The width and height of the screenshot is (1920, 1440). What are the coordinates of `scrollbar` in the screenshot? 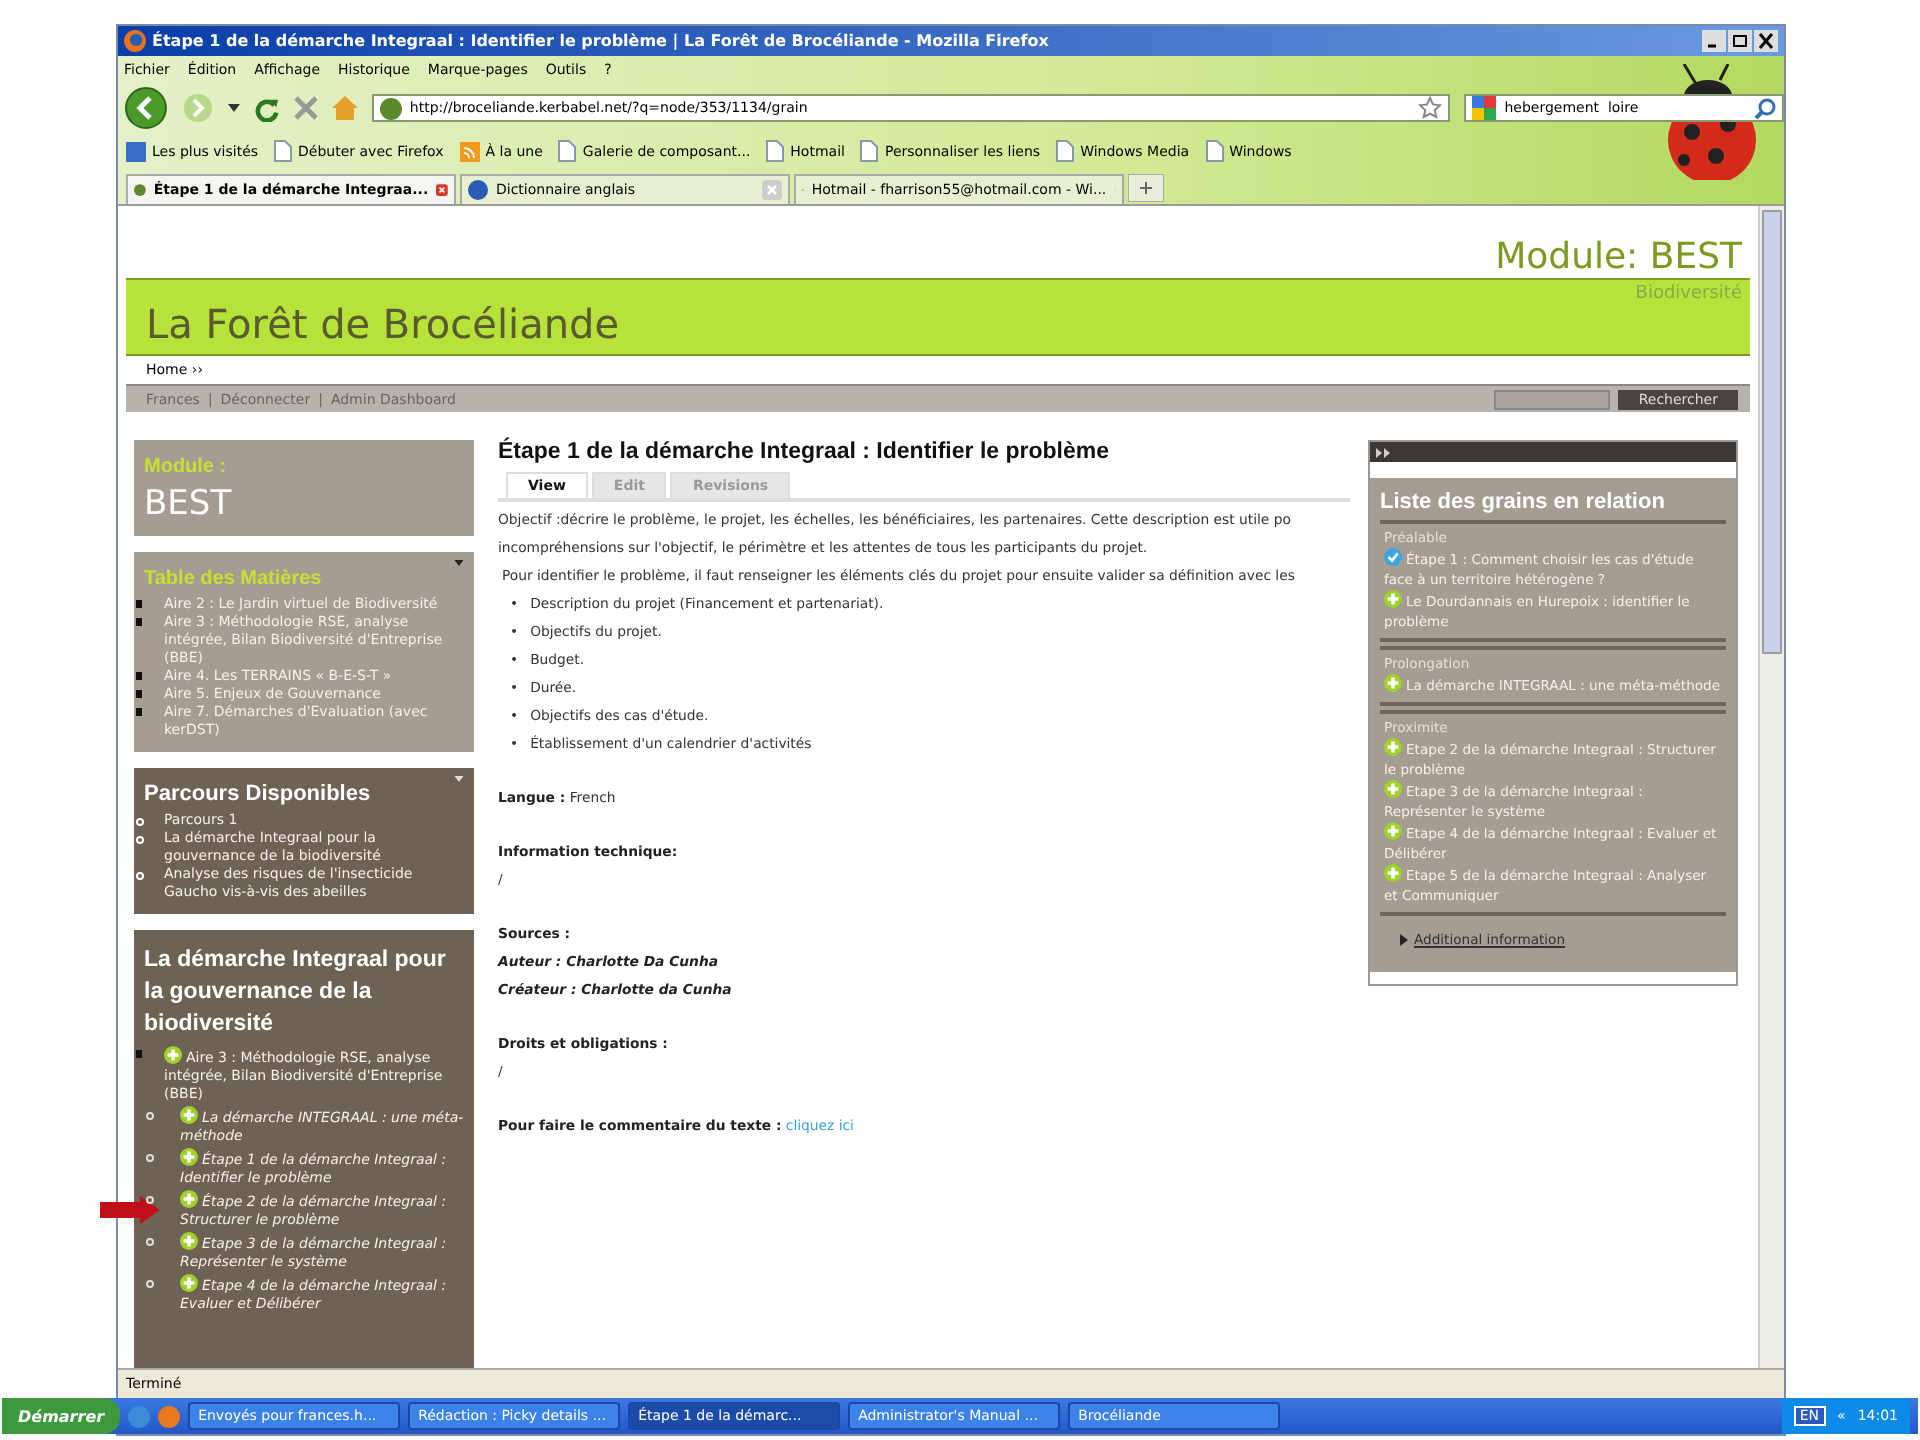 It's located at (1771, 787).